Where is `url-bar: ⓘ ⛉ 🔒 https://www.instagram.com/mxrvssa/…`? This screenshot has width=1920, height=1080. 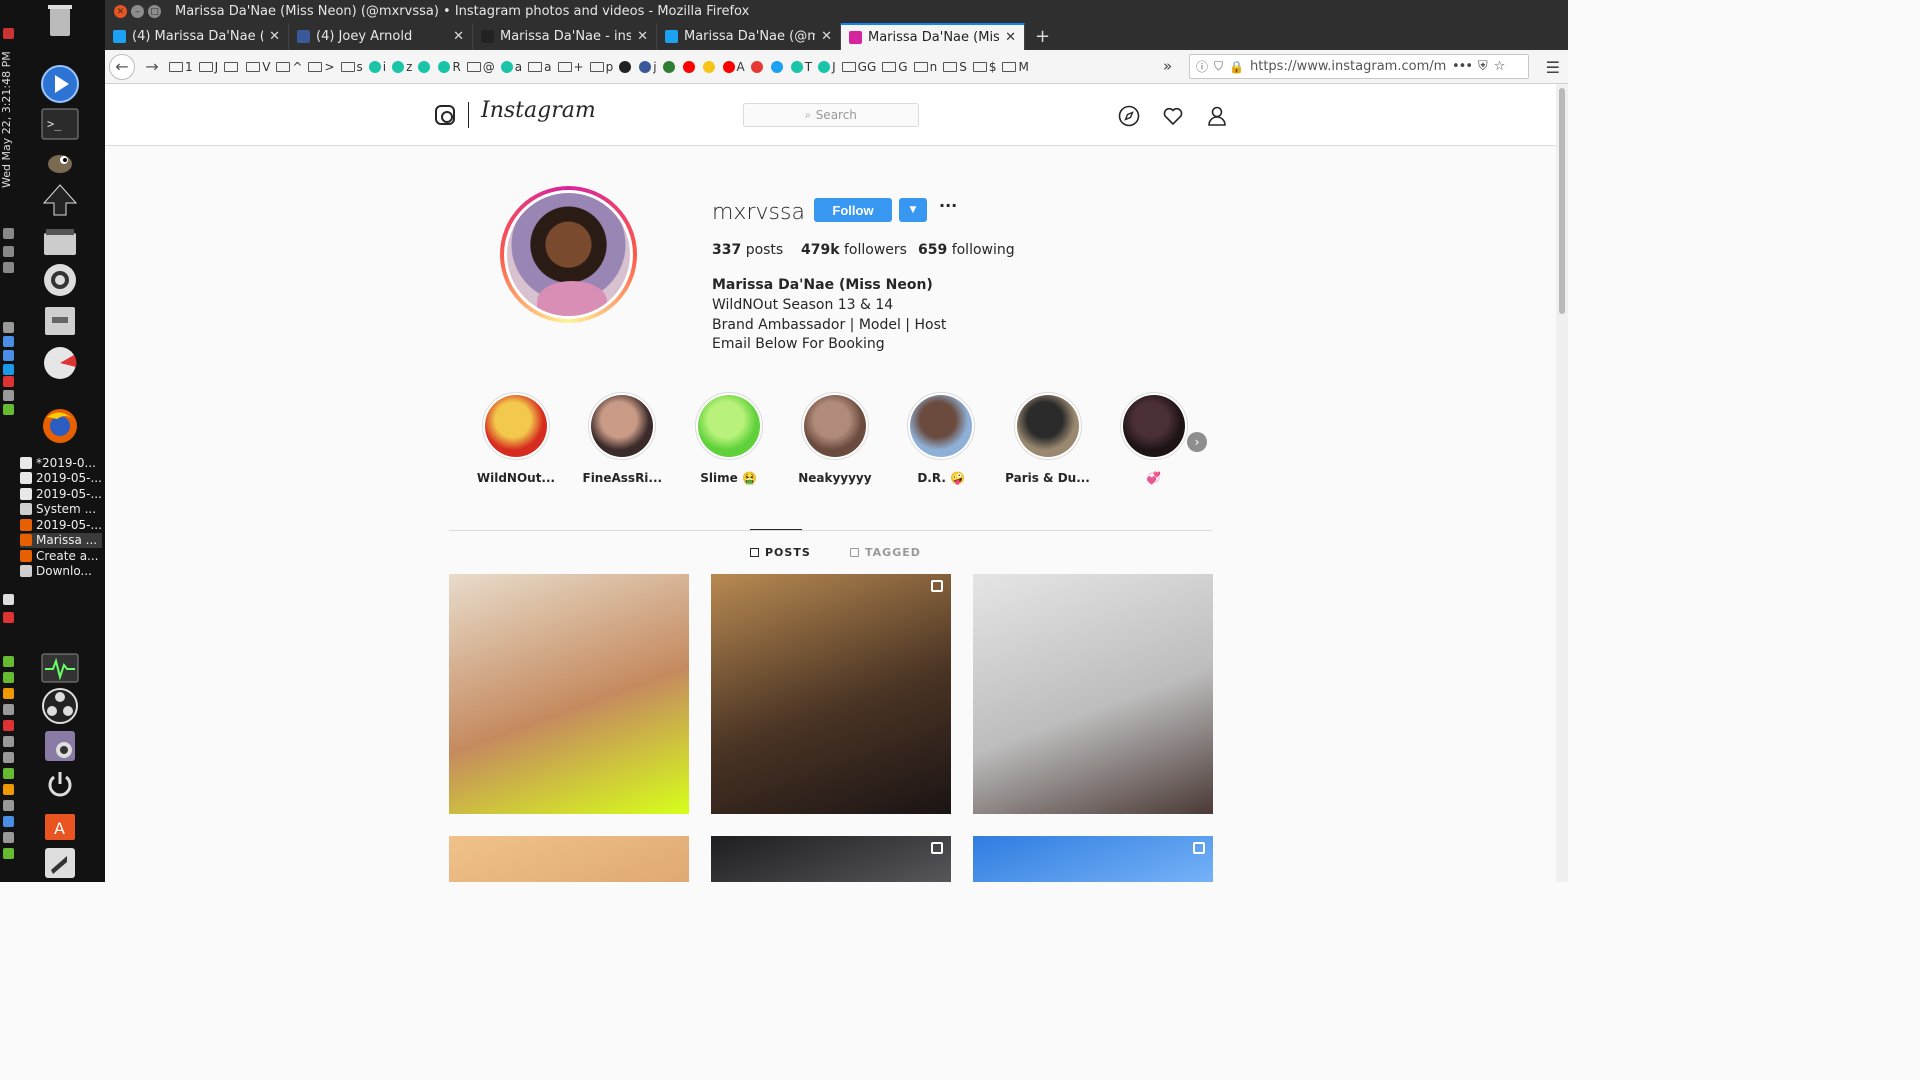
url-bar: ⓘ ⛉ 🔒 https://www.instagram.com/mxrvssa/… is located at coordinates (1359, 66).